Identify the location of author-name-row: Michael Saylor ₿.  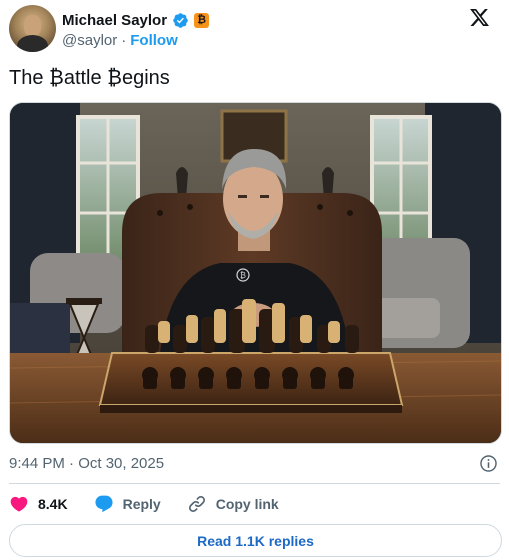
(136, 20).